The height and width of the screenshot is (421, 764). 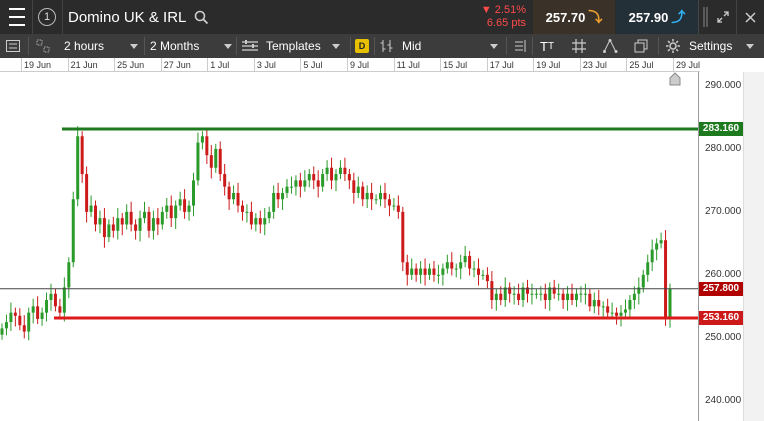 I want to click on axis-scroll-strip, so click(x=753, y=246).